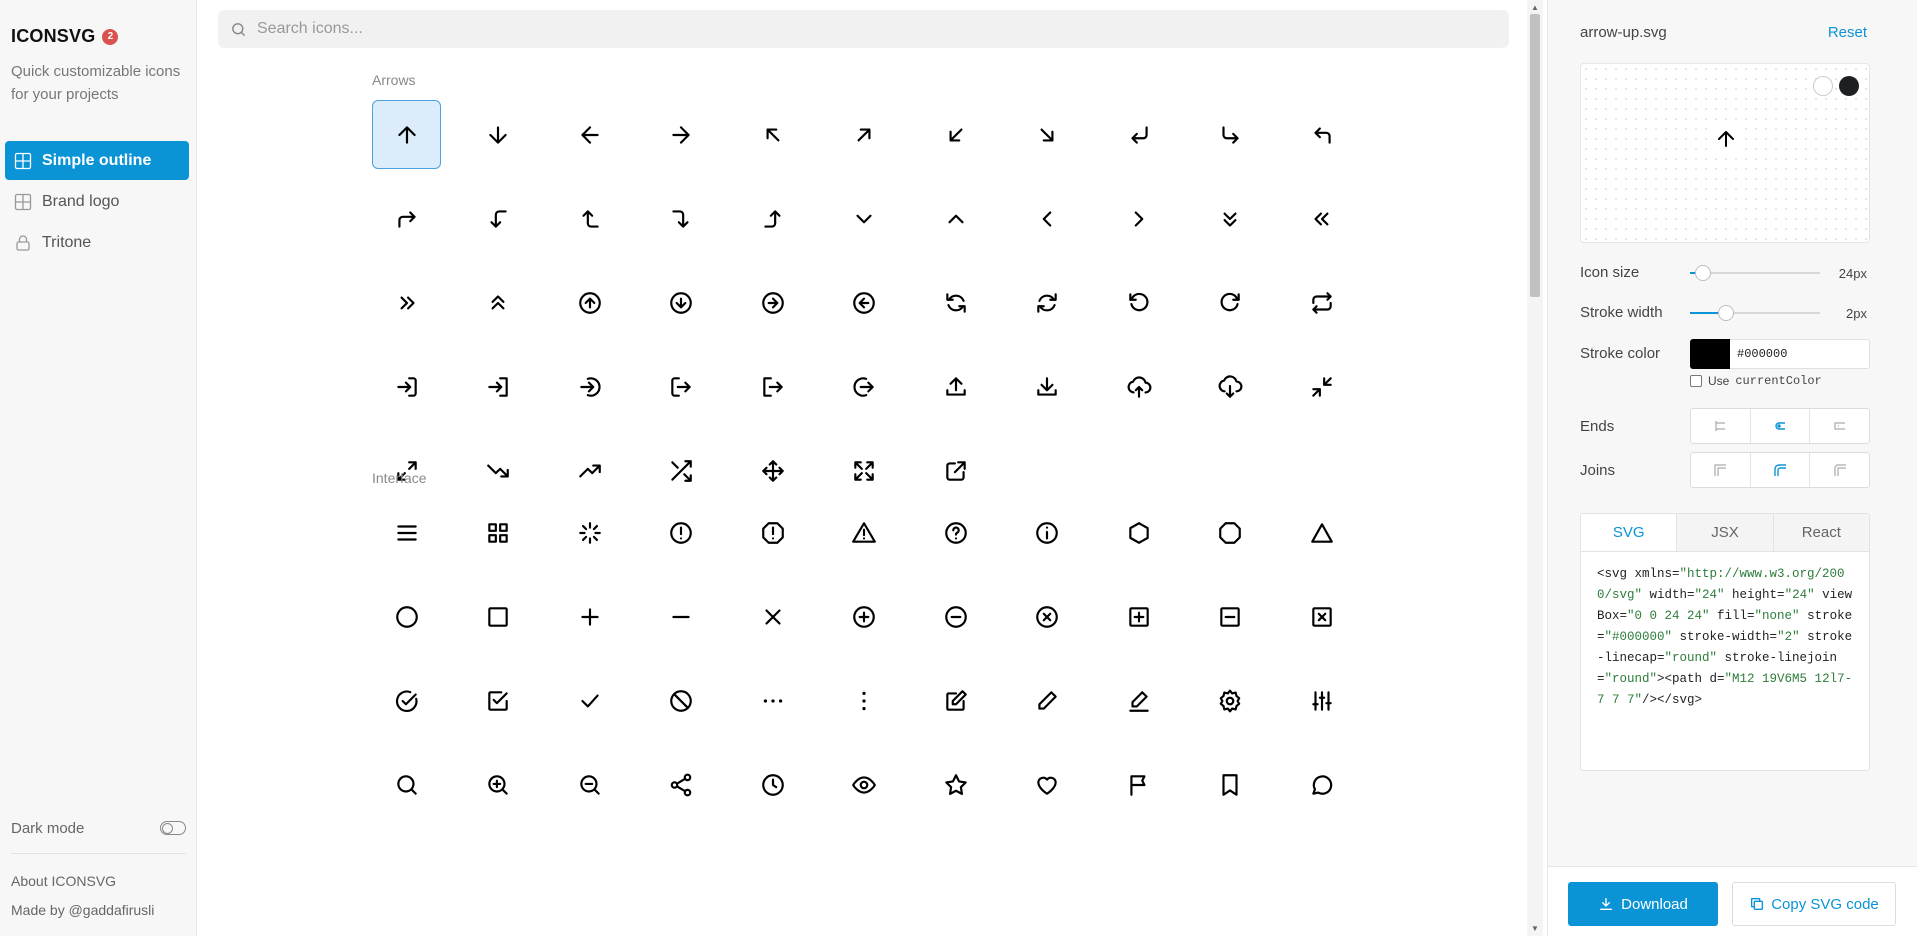  Describe the element at coordinates (1721, 470) in the screenshot. I see `linejoin-miter-option` at that location.